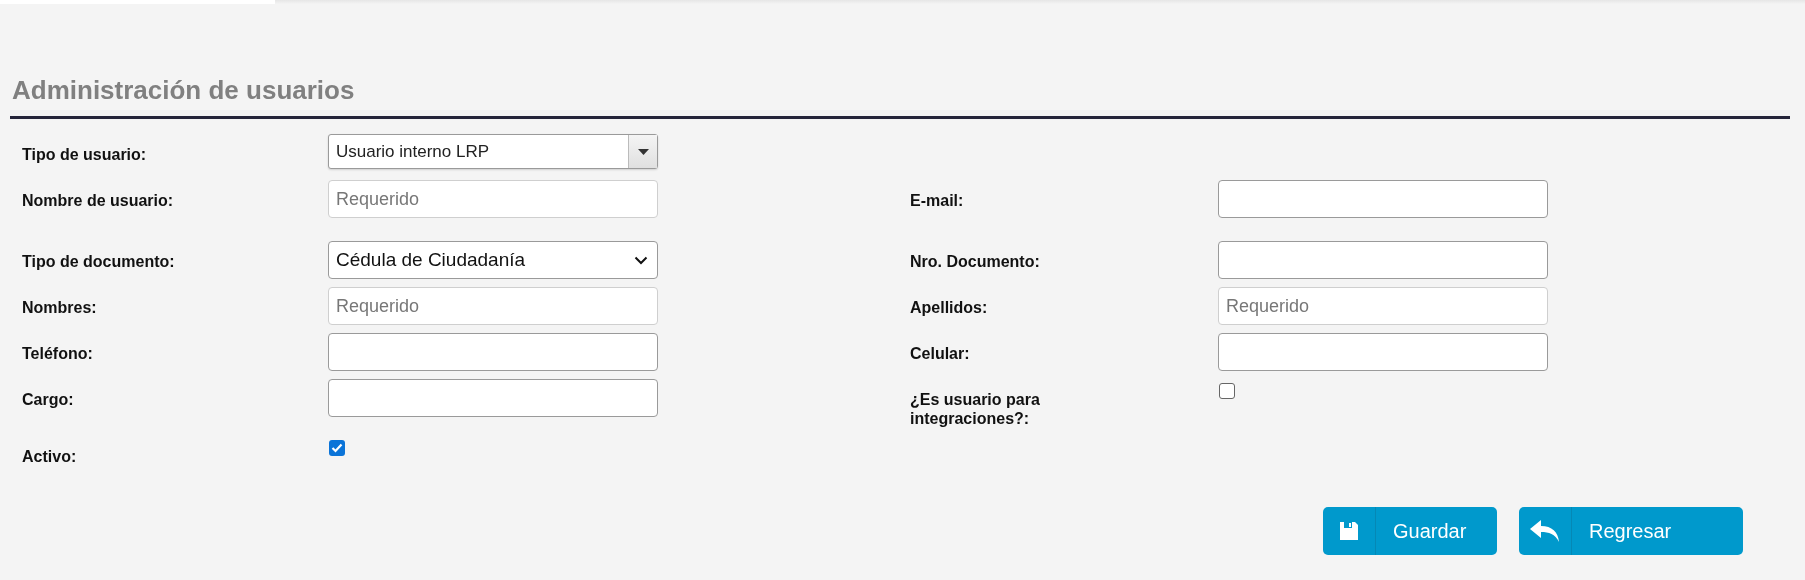  Describe the element at coordinates (493, 151) in the screenshot. I see `user-type-dropdown: Usuario interno LRP` at that location.